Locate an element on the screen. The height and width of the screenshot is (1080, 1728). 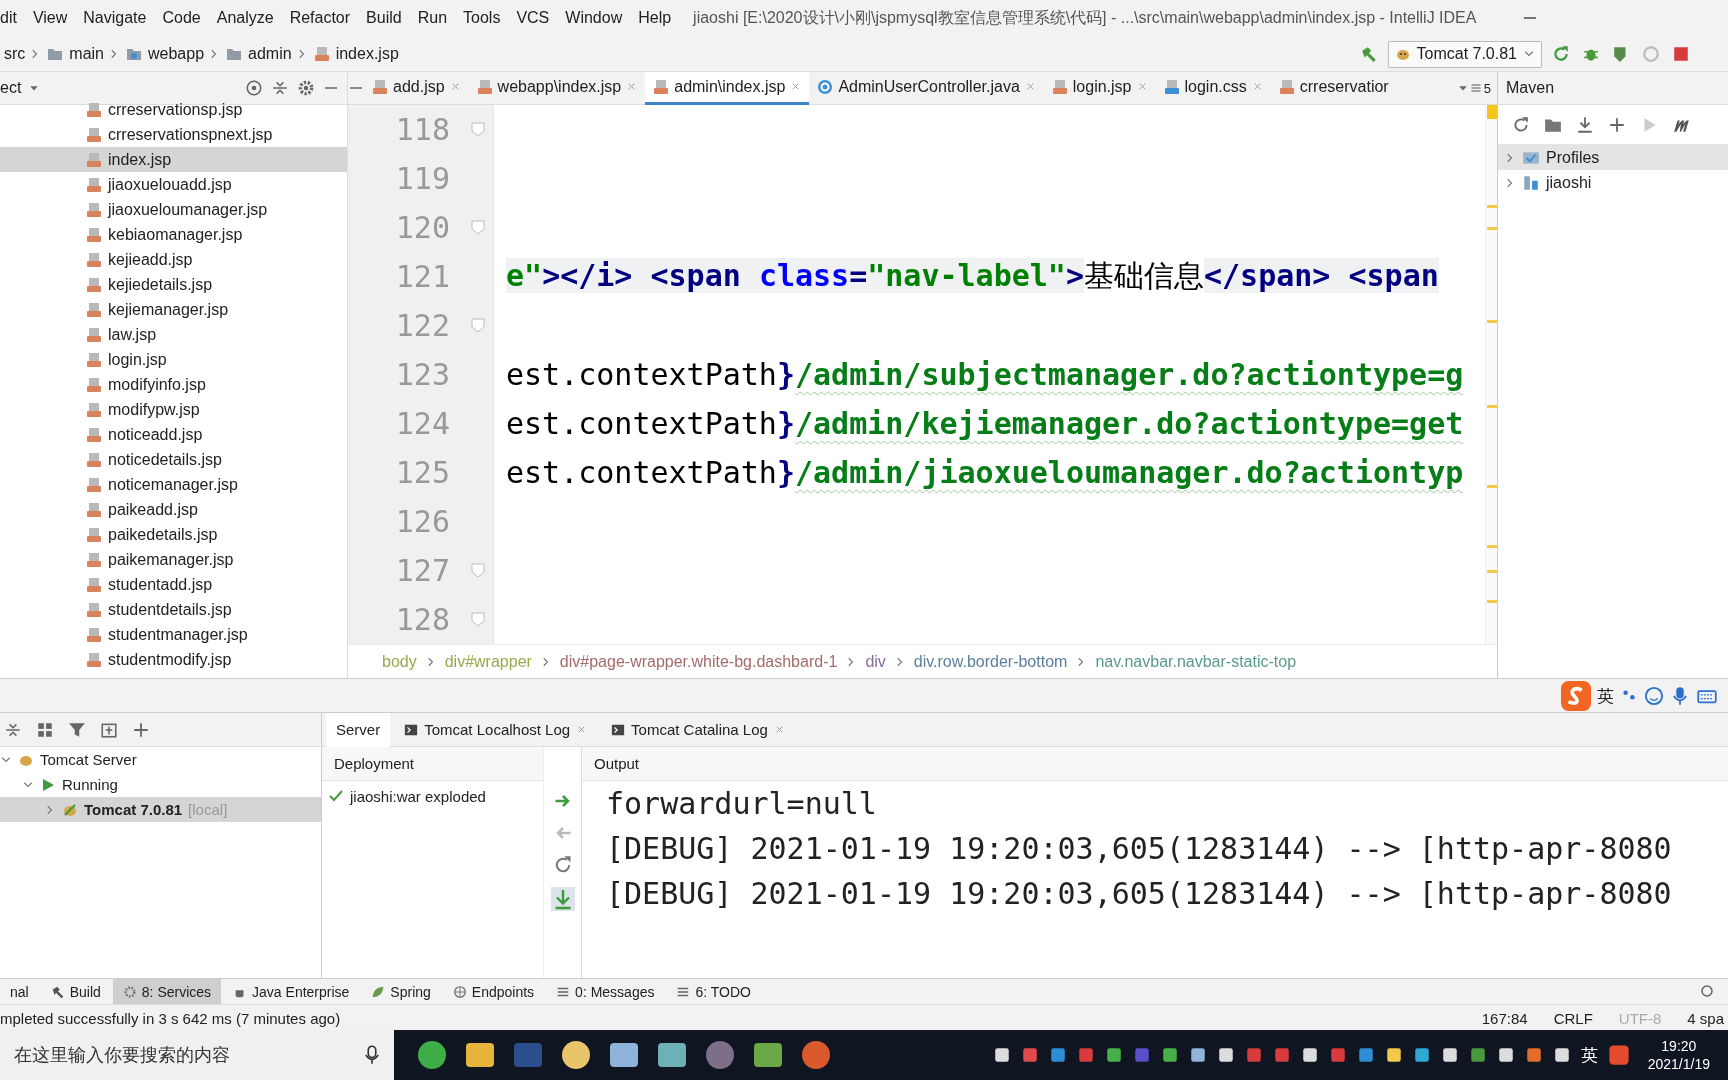
menu-item: Run is located at coordinates (436, 18).